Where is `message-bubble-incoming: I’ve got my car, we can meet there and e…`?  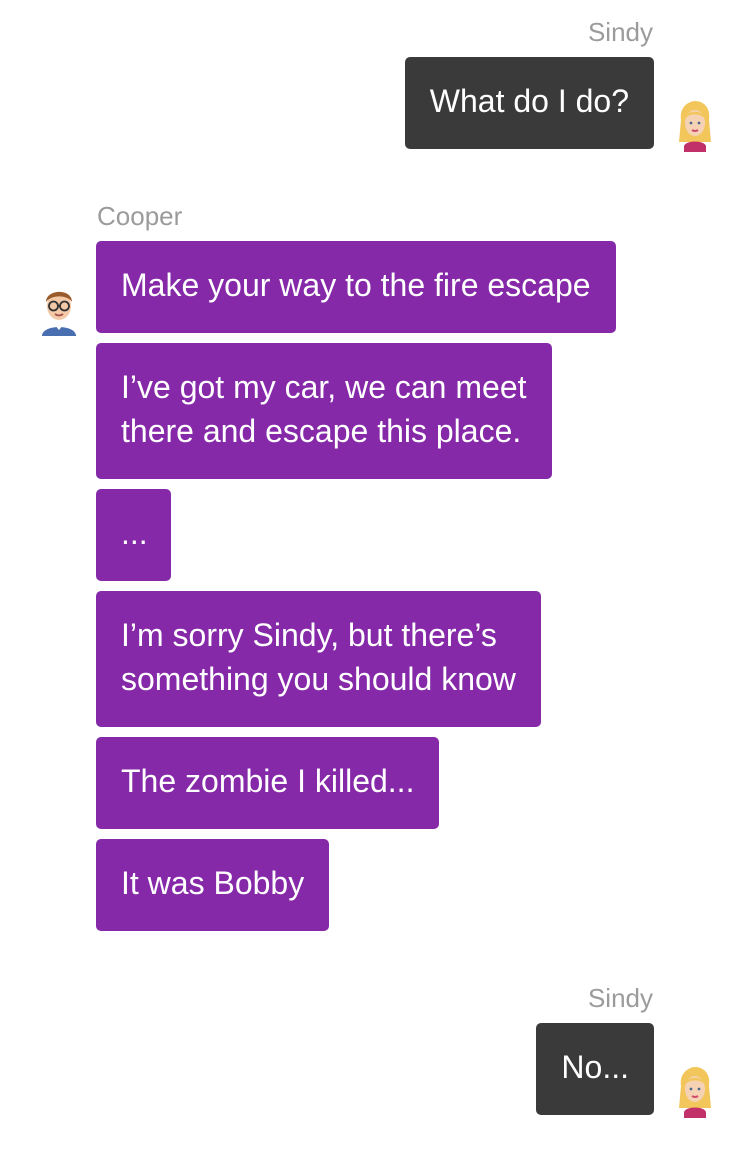 message-bubble-incoming: I’ve got my car, we can meet there and e… is located at coordinates (324, 411).